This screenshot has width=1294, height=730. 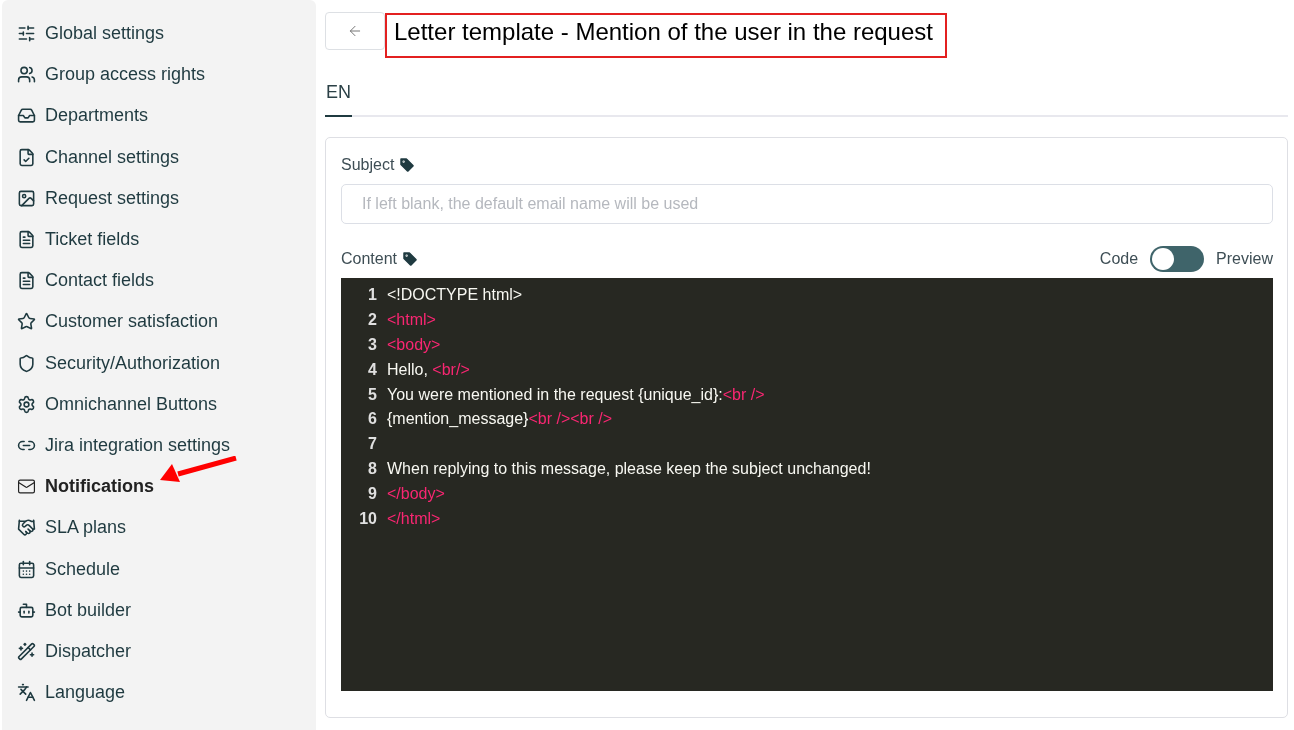 I want to click on line-number: 10, so click(x=367, y=518).